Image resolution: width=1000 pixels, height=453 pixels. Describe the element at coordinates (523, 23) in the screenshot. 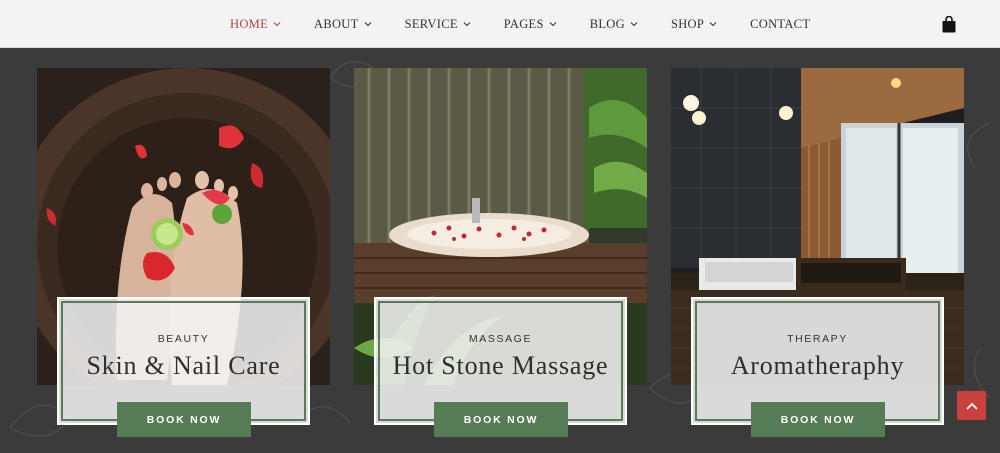

I see `nav-item-label: PAGES` at that location.